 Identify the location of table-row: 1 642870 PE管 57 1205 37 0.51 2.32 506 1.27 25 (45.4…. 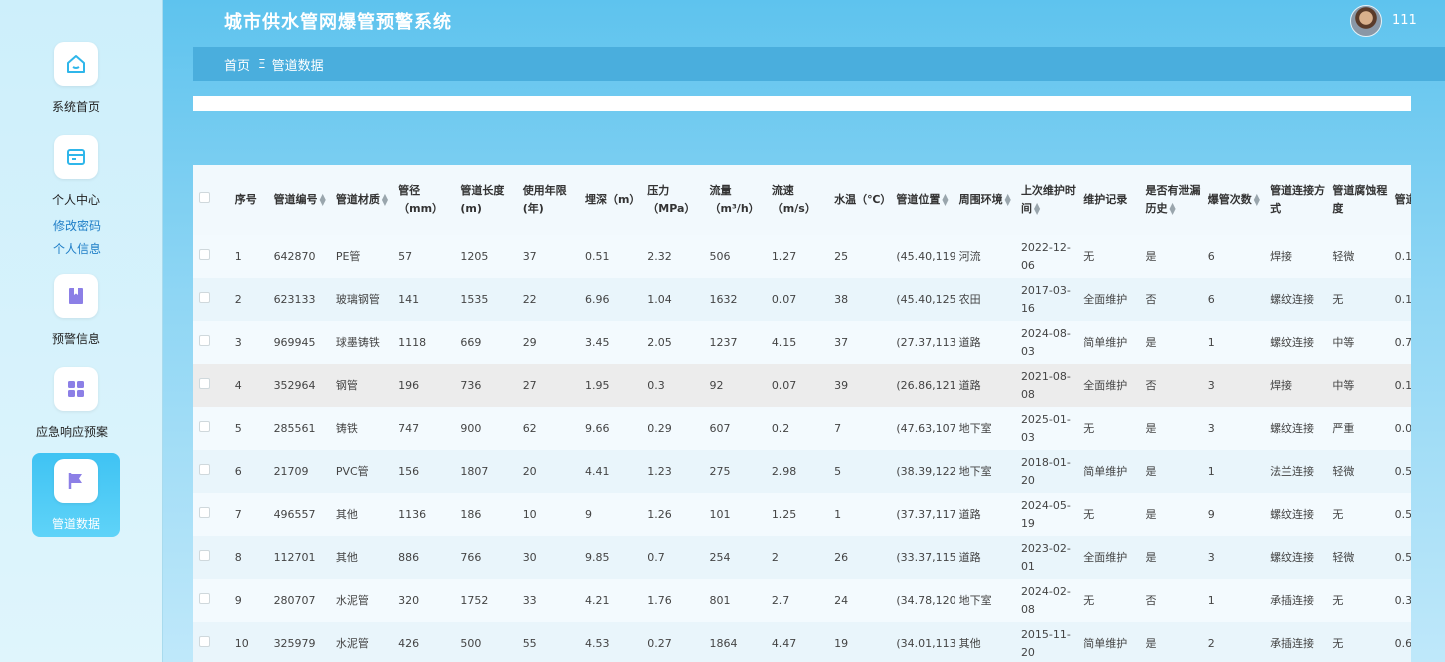
(802, 256).